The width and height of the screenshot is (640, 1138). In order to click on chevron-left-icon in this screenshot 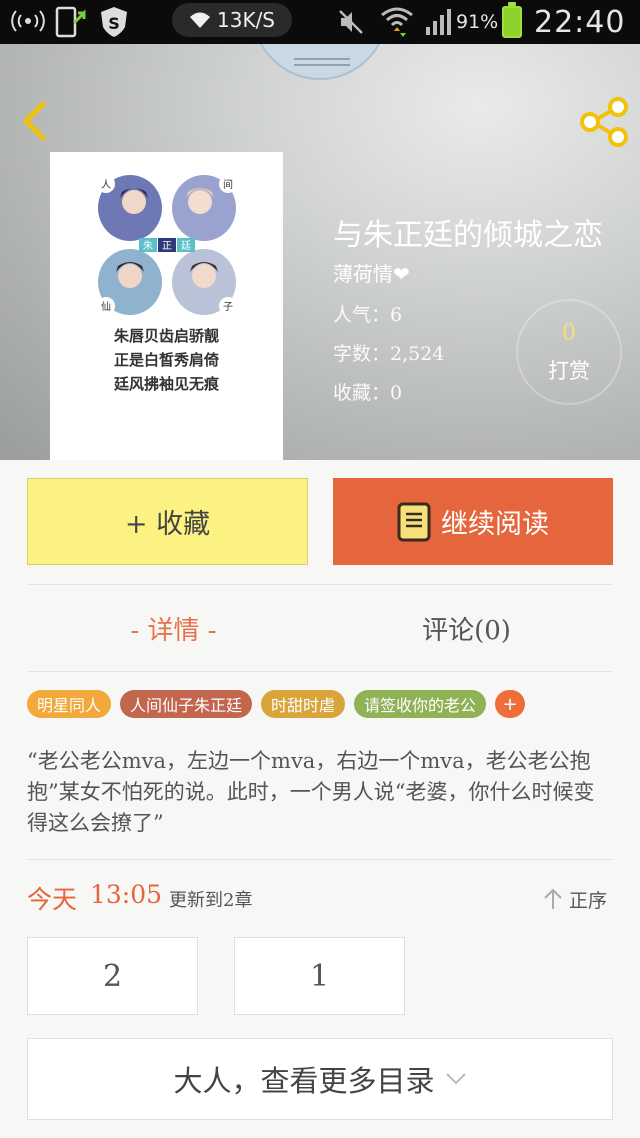, I will do `click(34, 121)`.